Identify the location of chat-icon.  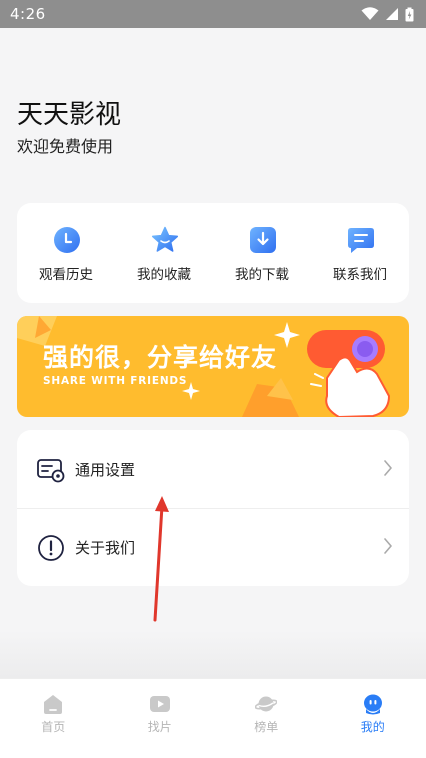
(361, 240).